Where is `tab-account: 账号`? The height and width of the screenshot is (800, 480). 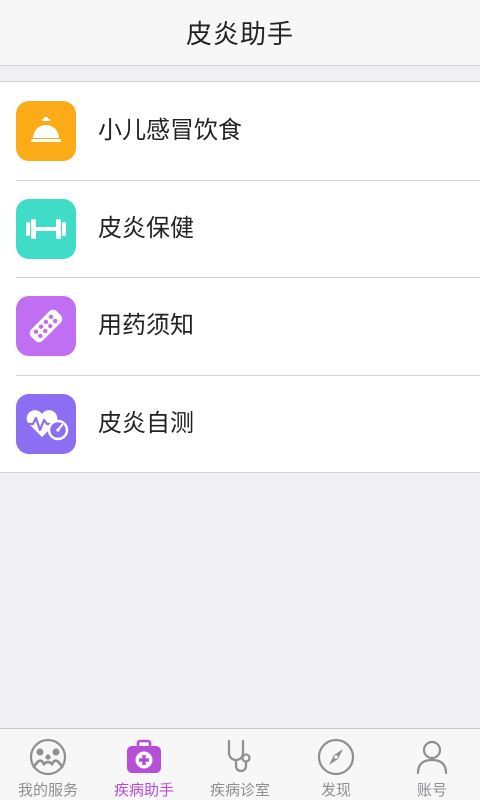
tab-account: 账号 is located at coordinates (432, 764).